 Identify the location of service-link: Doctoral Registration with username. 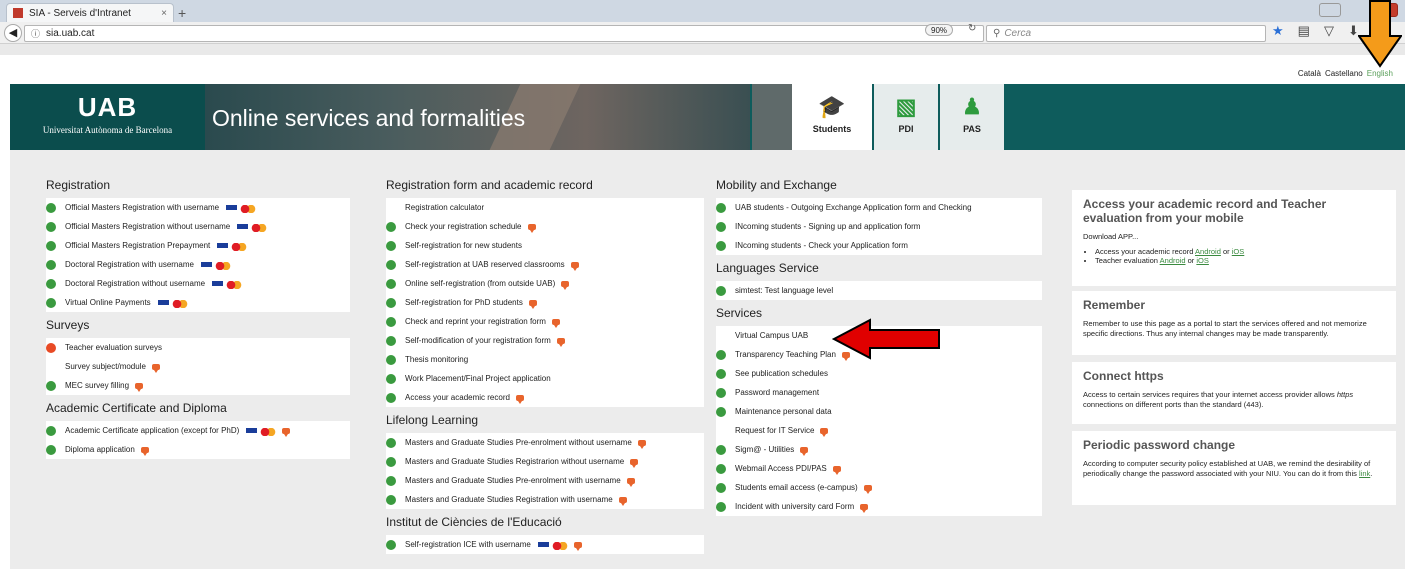
(198, 264).